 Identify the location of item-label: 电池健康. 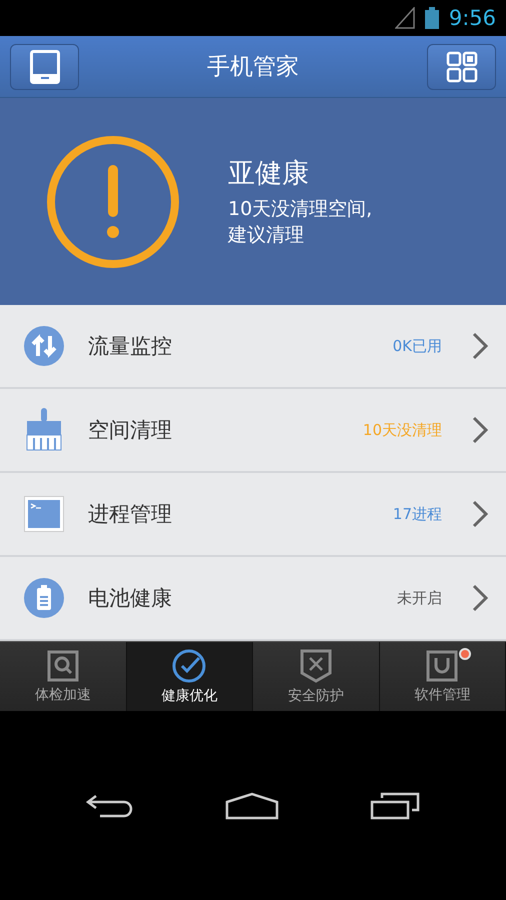
(130, 598).